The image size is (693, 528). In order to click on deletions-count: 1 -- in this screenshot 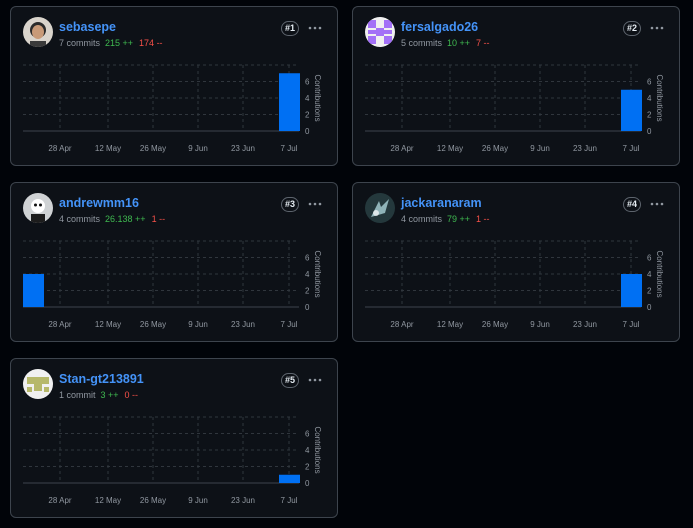, I will do `click(483, 219)`.